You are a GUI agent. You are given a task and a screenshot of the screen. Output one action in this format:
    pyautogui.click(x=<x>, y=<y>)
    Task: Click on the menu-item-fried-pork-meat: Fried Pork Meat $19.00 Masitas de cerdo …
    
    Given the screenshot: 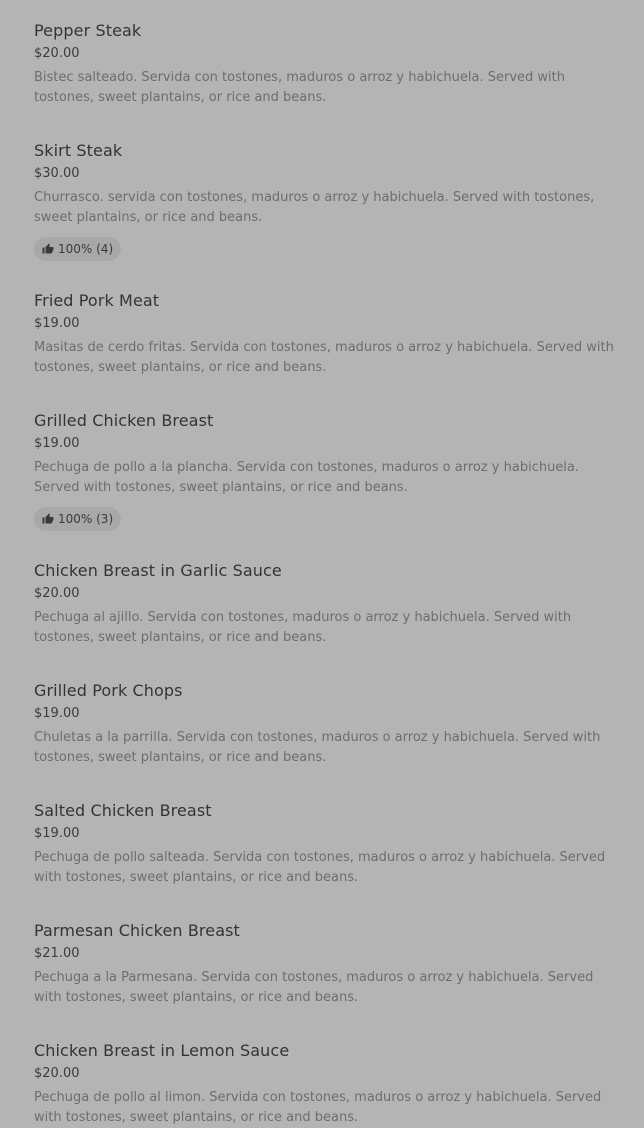 What is the action you would take?
    pyautogui.click(x=326, y=333)
    